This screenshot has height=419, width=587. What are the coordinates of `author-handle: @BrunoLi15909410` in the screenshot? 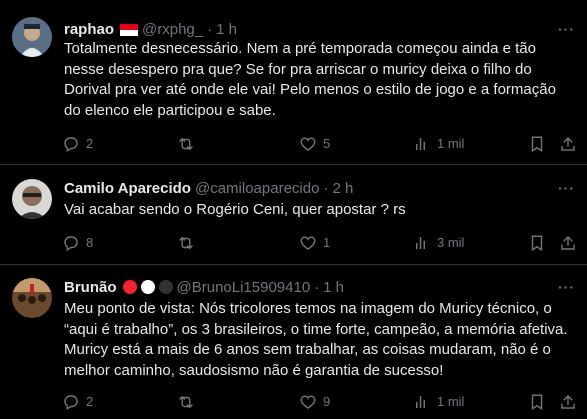 It's located at (244, 287).